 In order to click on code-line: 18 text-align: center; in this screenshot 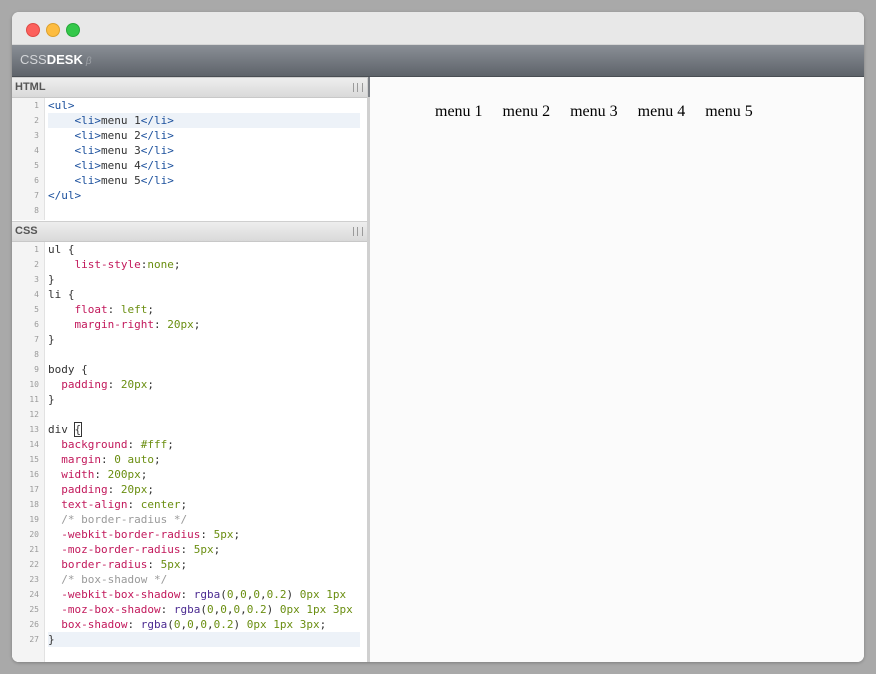, I will do `click(189, 504)`.